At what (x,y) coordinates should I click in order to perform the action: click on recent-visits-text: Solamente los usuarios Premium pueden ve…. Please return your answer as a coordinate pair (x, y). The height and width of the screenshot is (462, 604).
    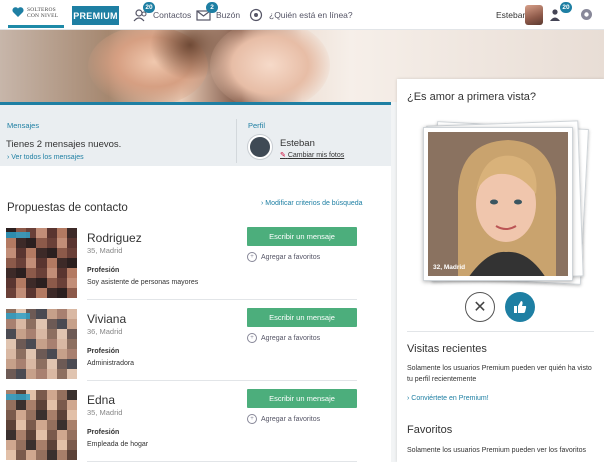
    Looking at the image, I should click on (499, 374).